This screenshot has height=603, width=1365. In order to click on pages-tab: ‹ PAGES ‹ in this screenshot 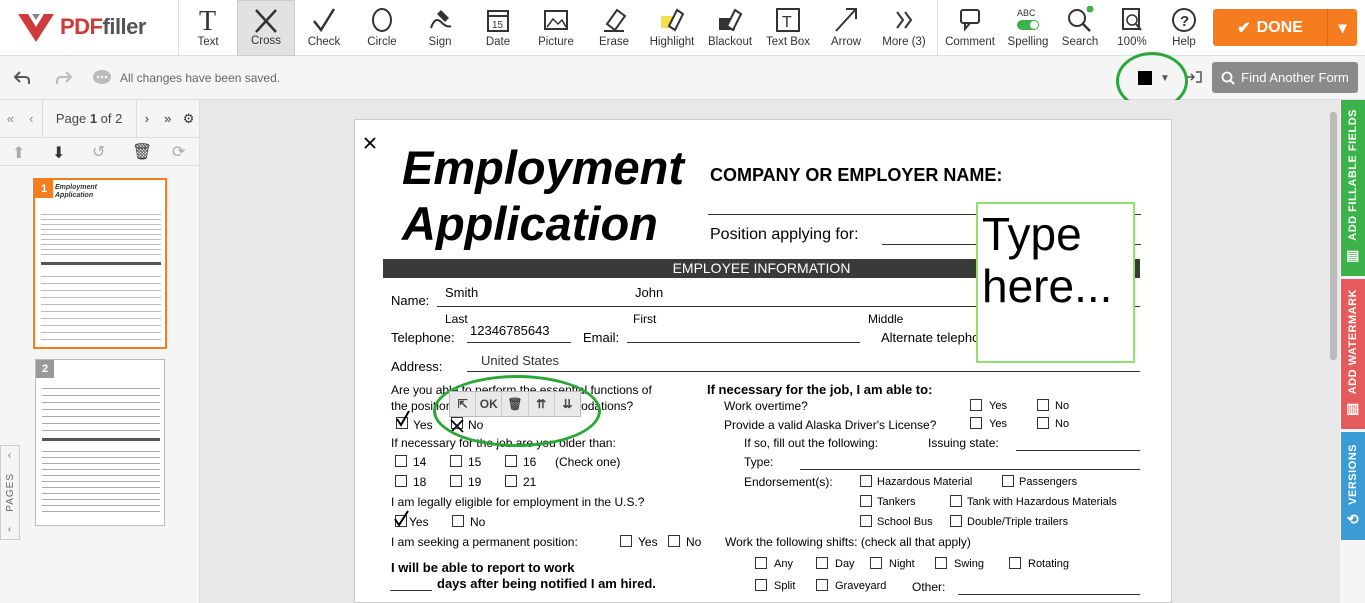, I will do `click(10, 492)`.